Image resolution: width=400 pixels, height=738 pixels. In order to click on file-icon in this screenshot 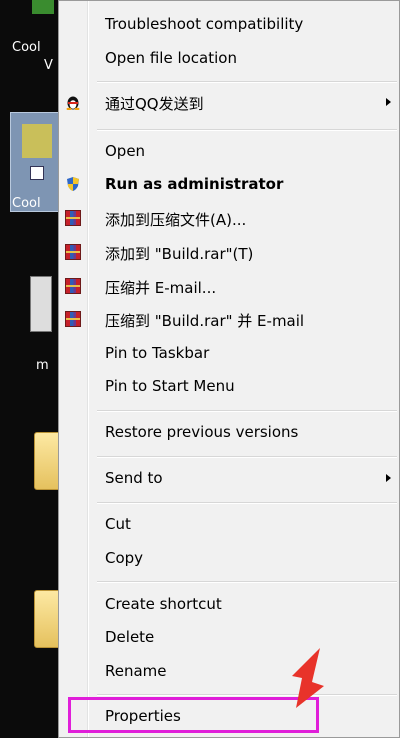, I will do `click(41, 304)`.